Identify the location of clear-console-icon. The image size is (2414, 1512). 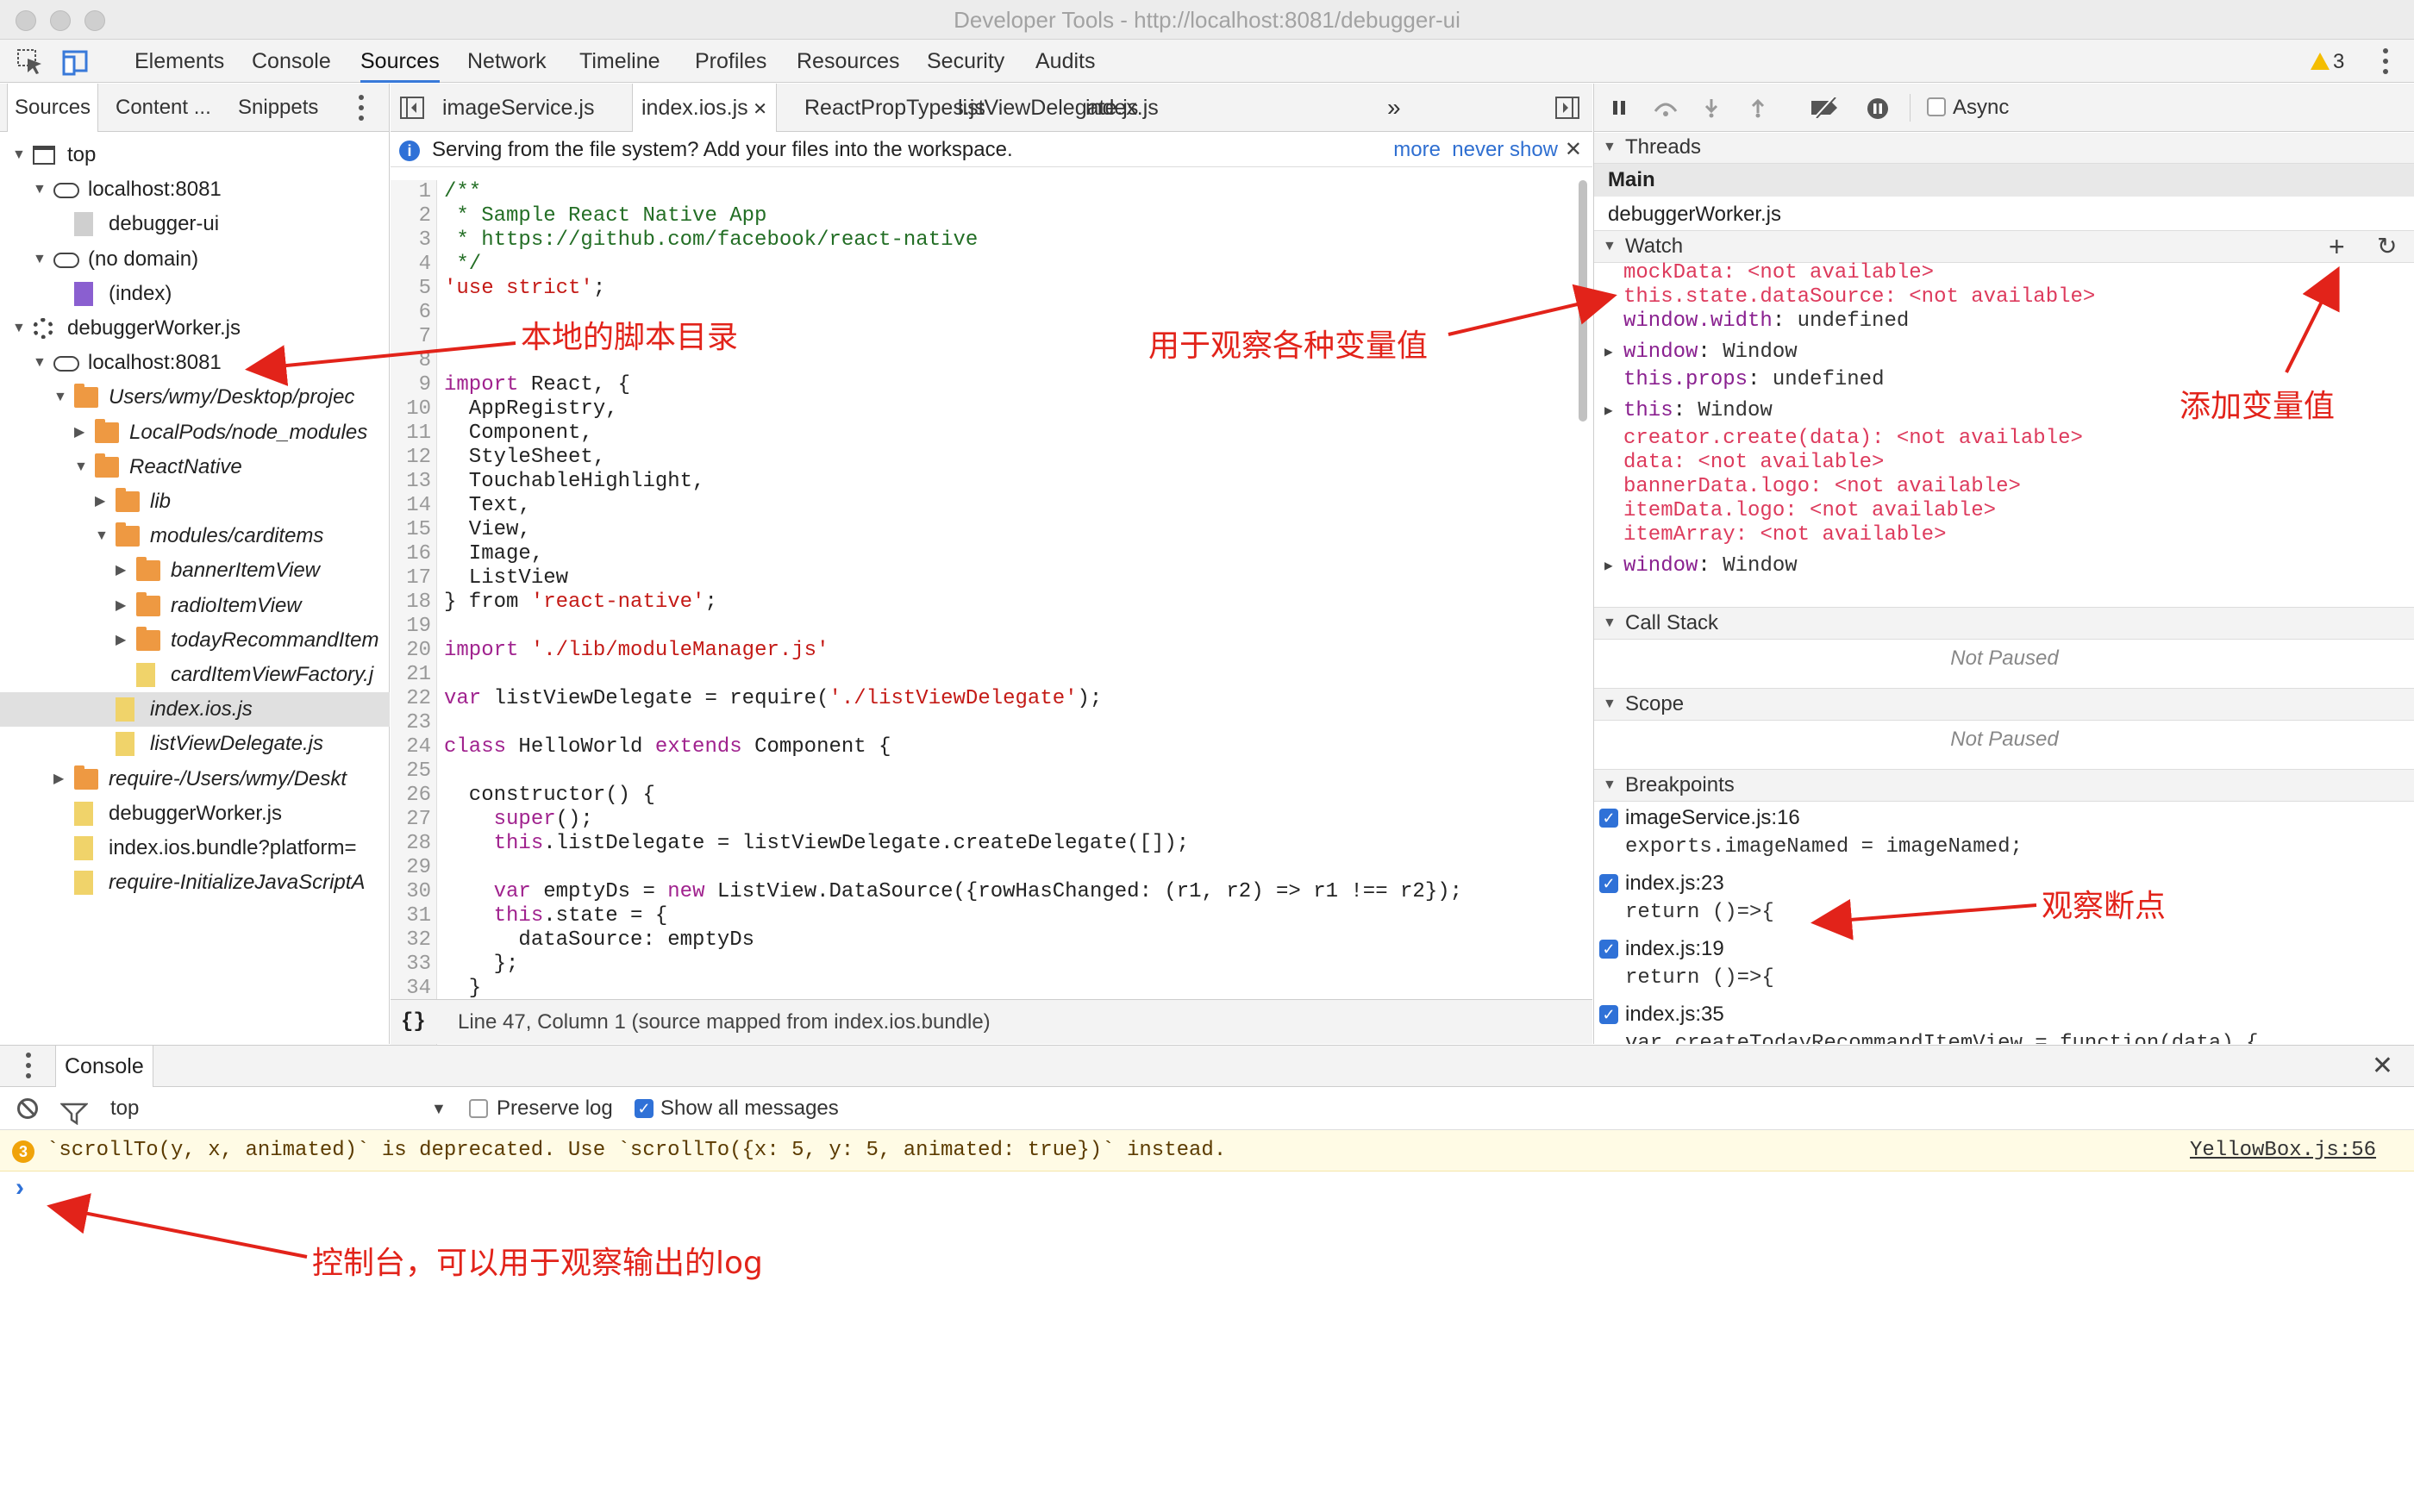
(27, 1108).